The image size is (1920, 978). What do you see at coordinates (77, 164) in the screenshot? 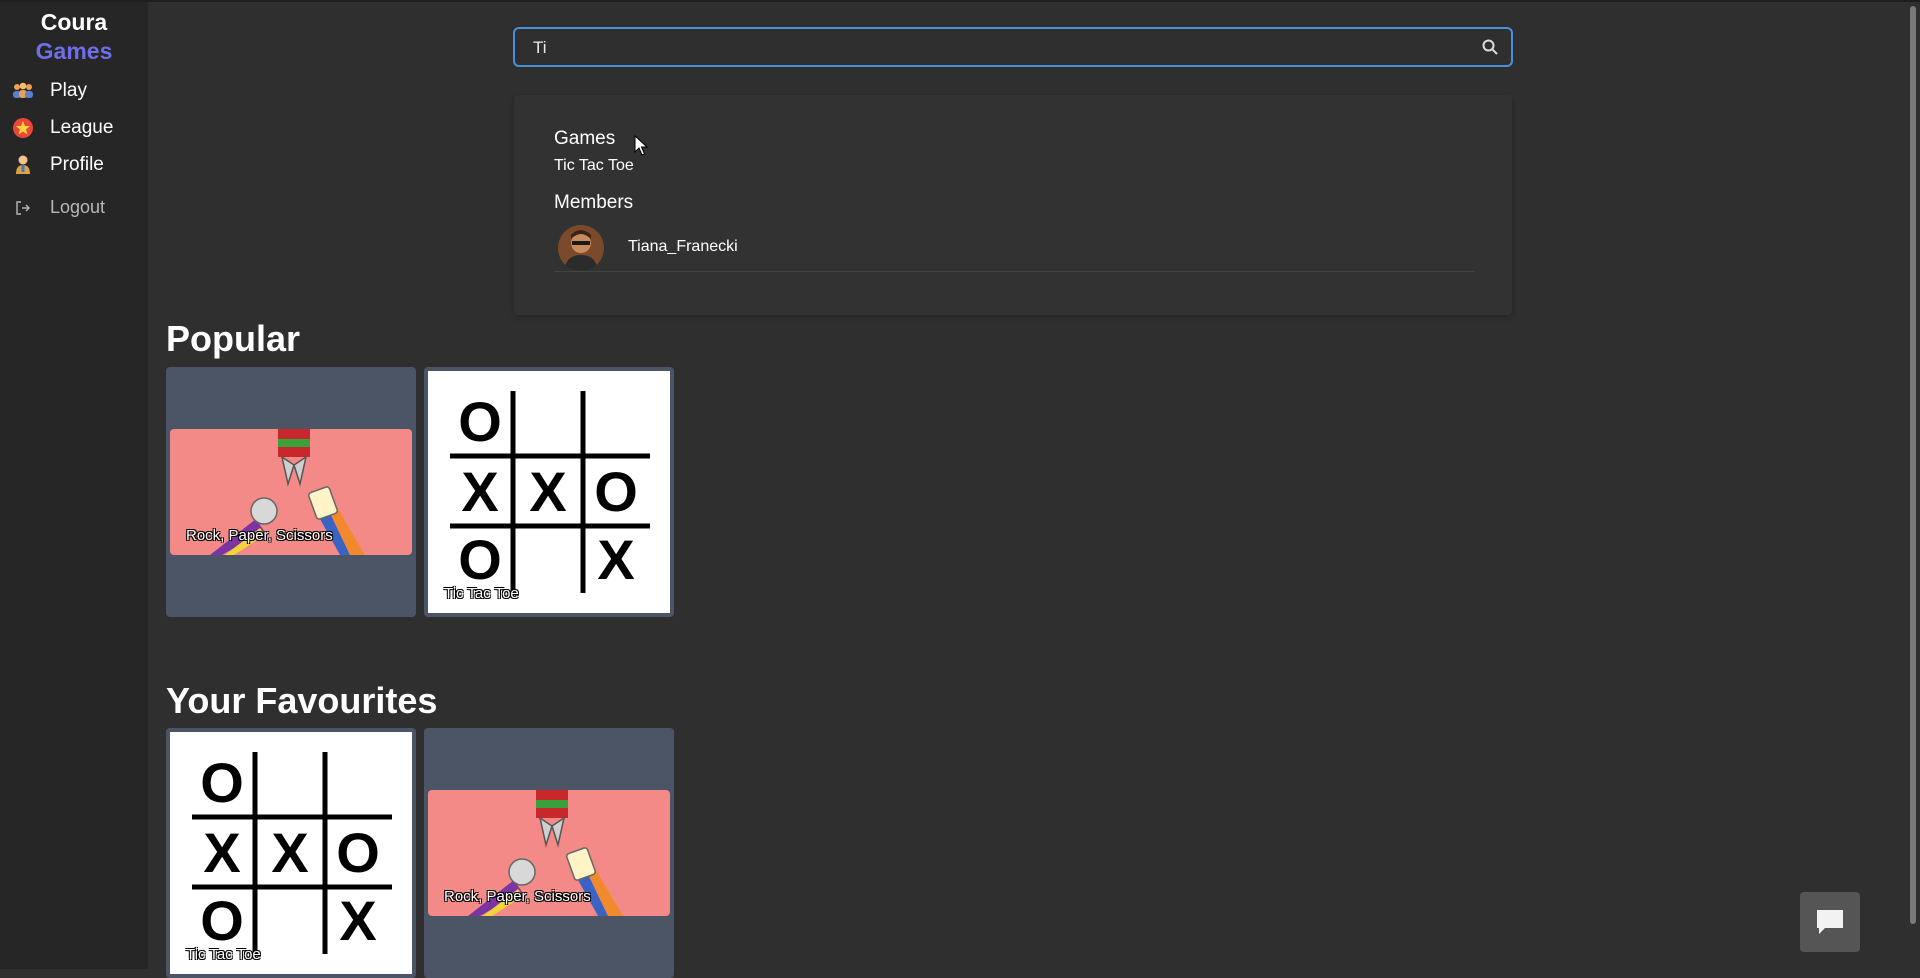
I see `sidebar-item-label: Profile` at bounding box center [77, 164].